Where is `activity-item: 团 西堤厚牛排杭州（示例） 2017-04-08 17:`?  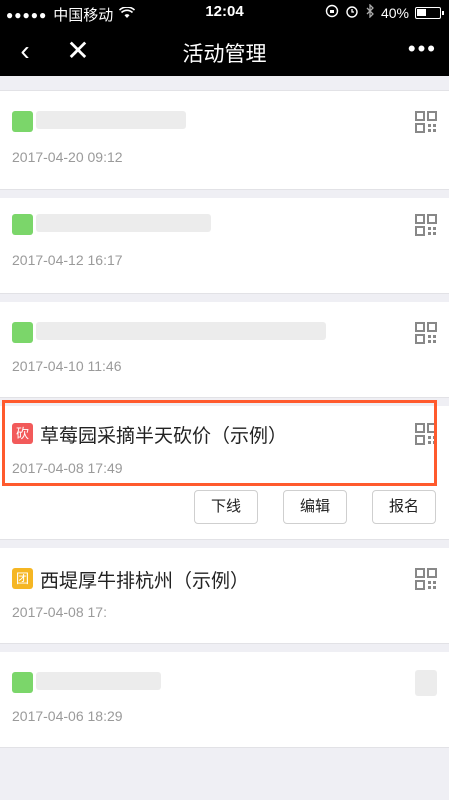 activity-item: 团 西堤厚牛排杭州（示例） 2017-04-08 17: is located at coordinates (224, 592).